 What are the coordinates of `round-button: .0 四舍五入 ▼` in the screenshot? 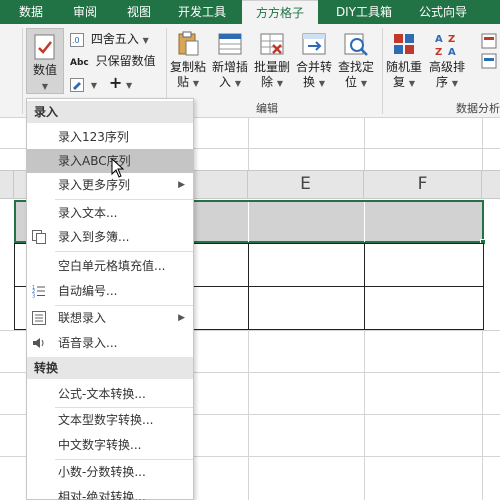 It's located at (109, 39).